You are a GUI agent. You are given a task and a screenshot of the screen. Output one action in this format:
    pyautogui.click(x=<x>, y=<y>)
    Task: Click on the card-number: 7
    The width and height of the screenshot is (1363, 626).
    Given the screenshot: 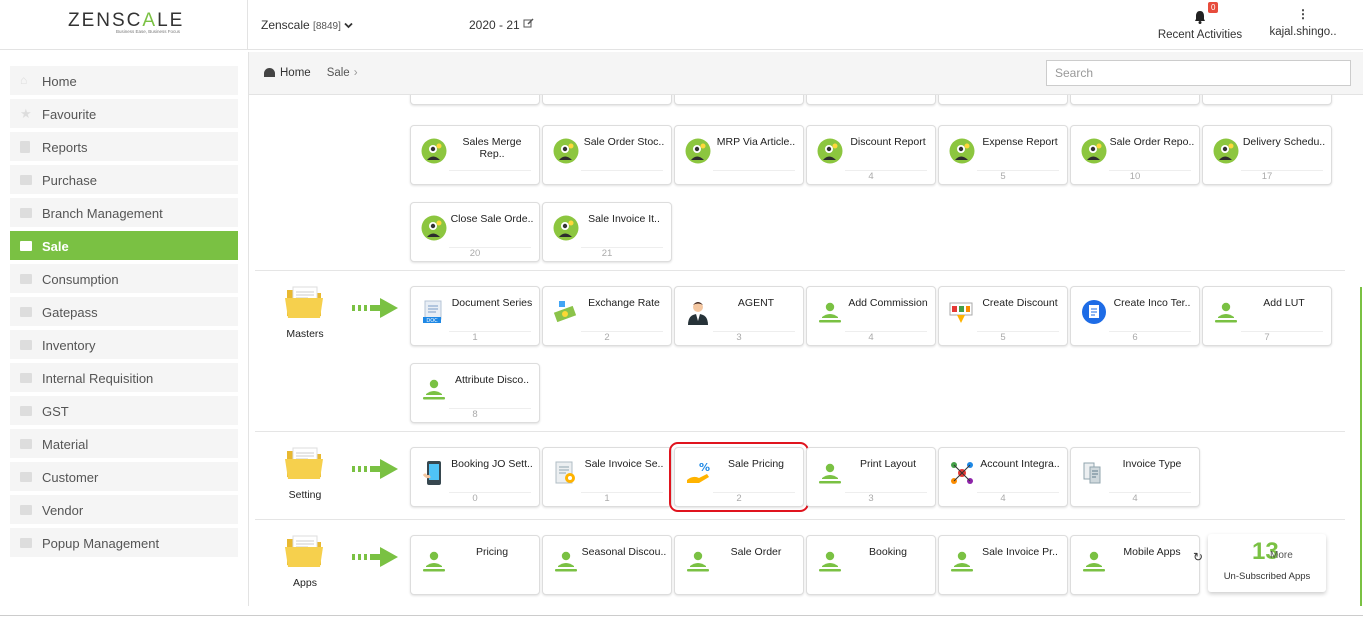 What is the action you would take?
    pyautogui.click(x=1267, y=337)
    